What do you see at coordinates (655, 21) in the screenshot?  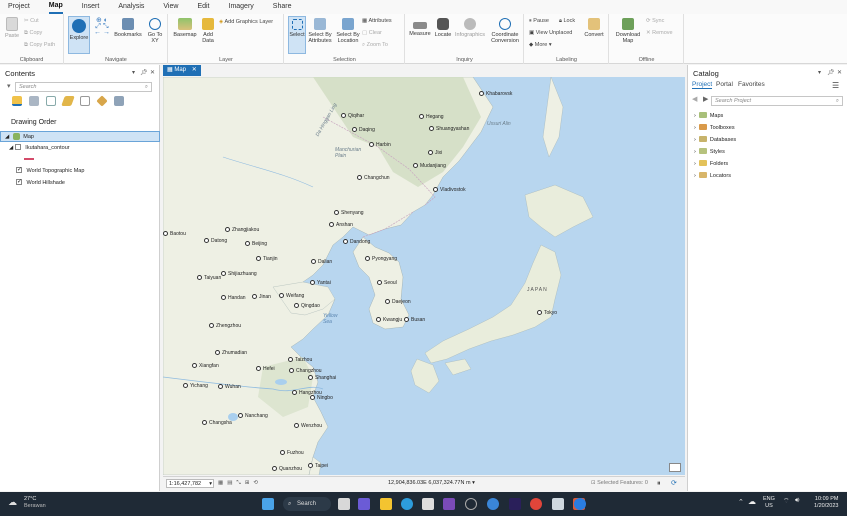 I see `sync-button: ⟳ Sync` at bounding box center [655, 21].